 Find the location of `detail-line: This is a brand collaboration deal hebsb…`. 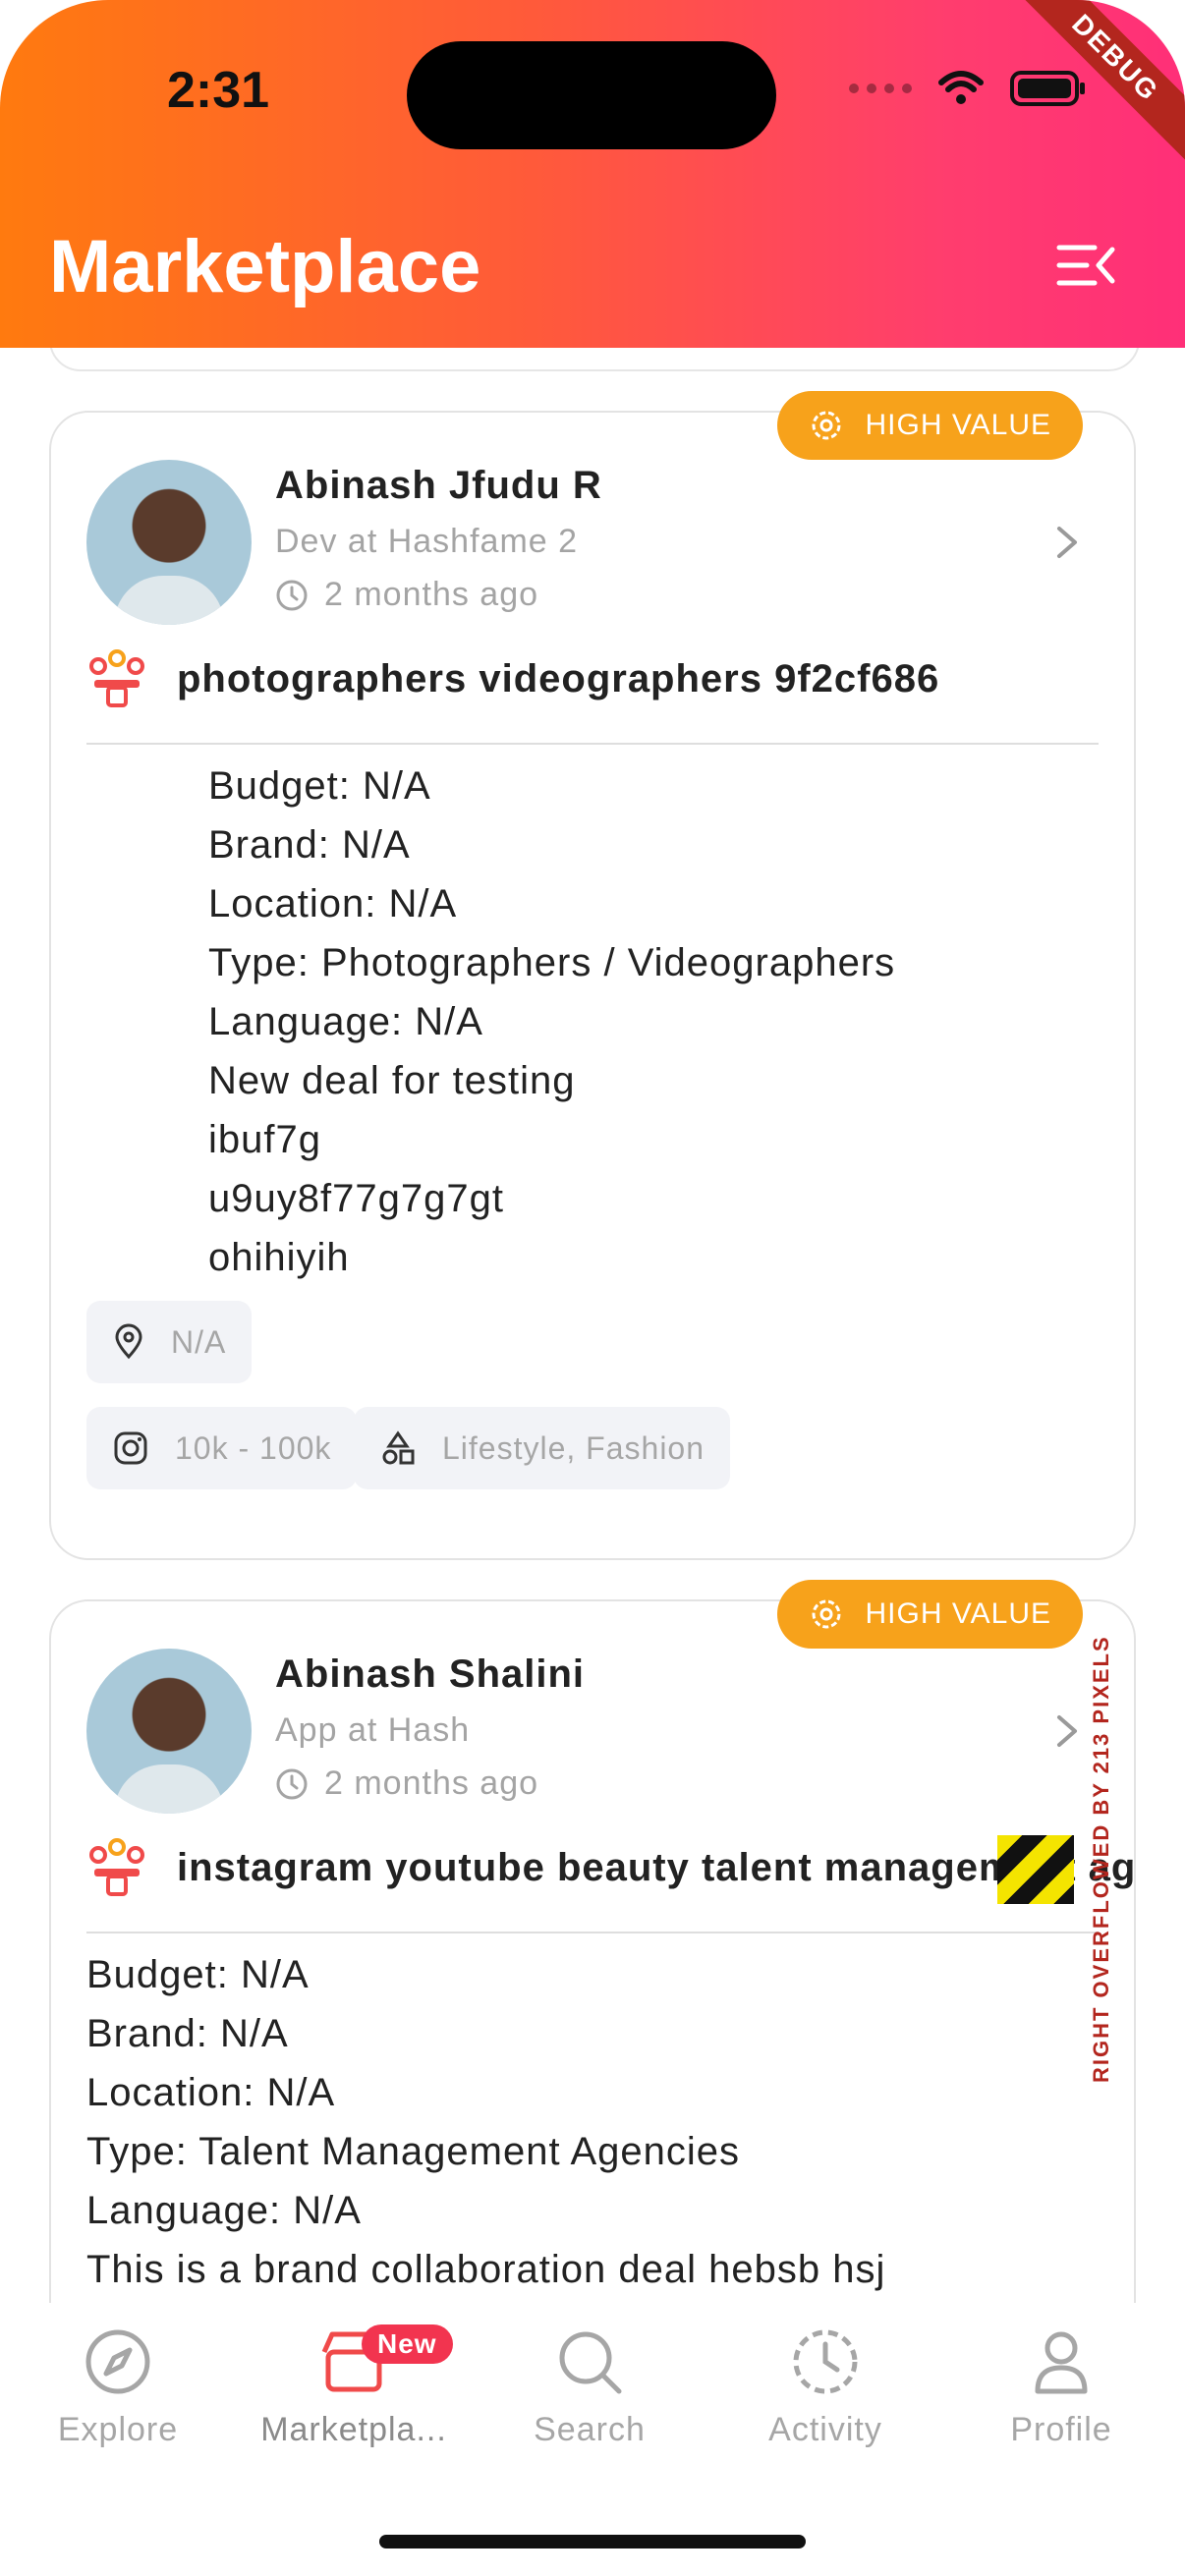

detail-line: This is a brand collaboration deal hebsb… is located at coordinates (486, 2269).